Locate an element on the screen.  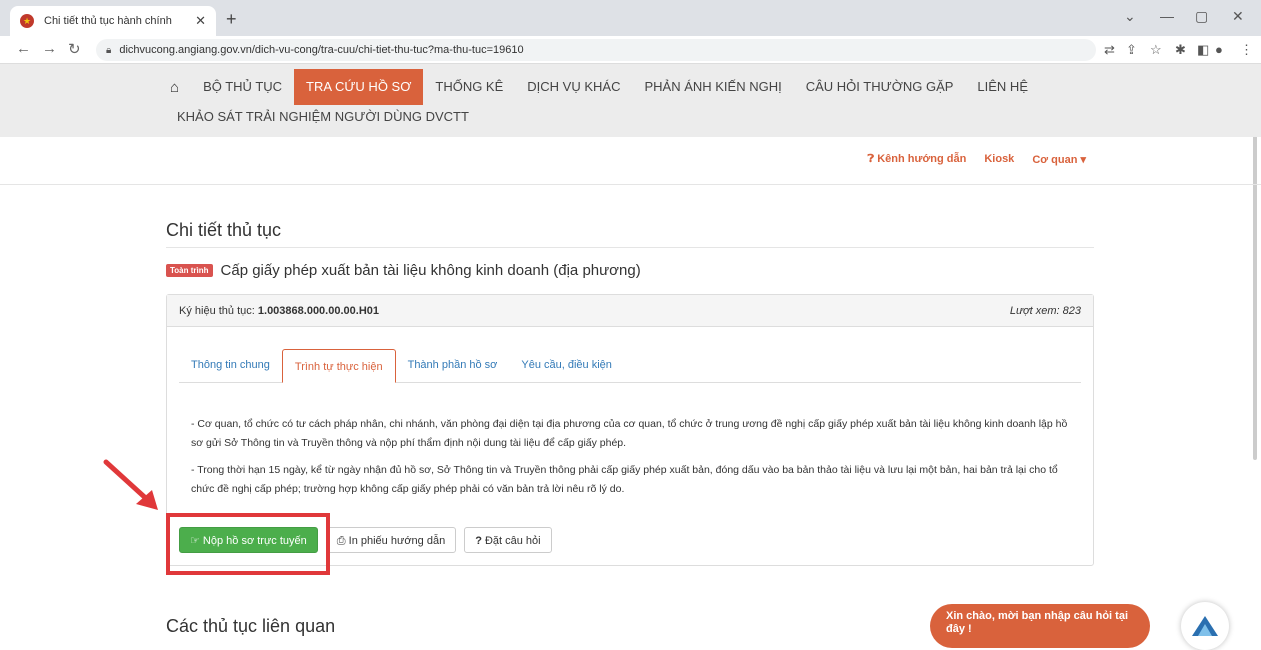
chatbot-avatar is located at coordinates (1205, 626).